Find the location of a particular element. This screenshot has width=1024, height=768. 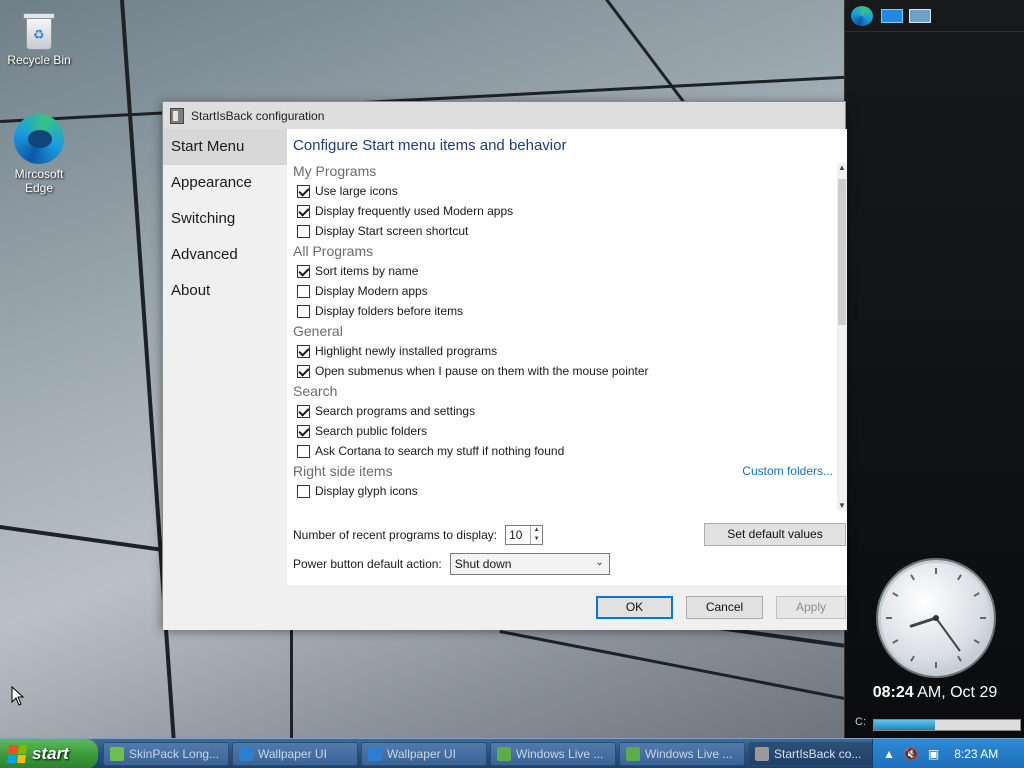

clock-date: AM, Oct 29 is located at coordinates (955, 692).